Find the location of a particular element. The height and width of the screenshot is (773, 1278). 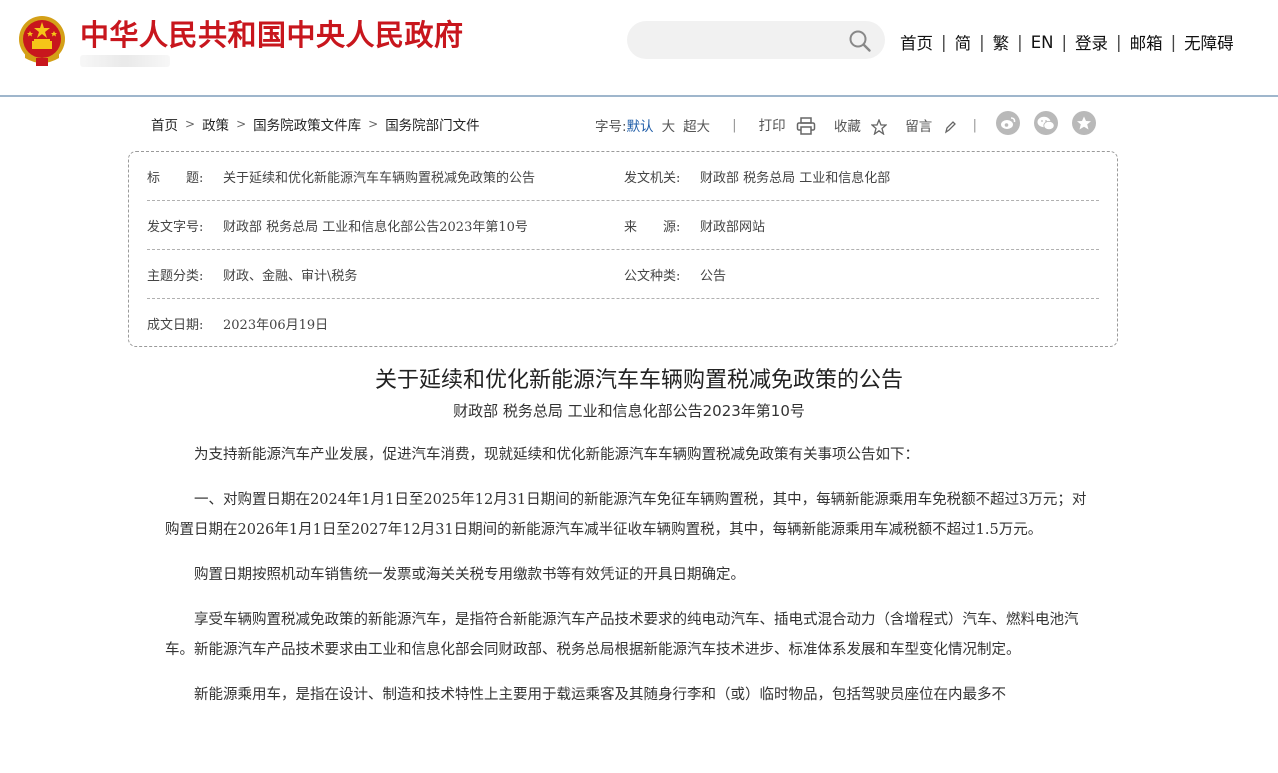

printer-icon is located at coordinates (806, 126).